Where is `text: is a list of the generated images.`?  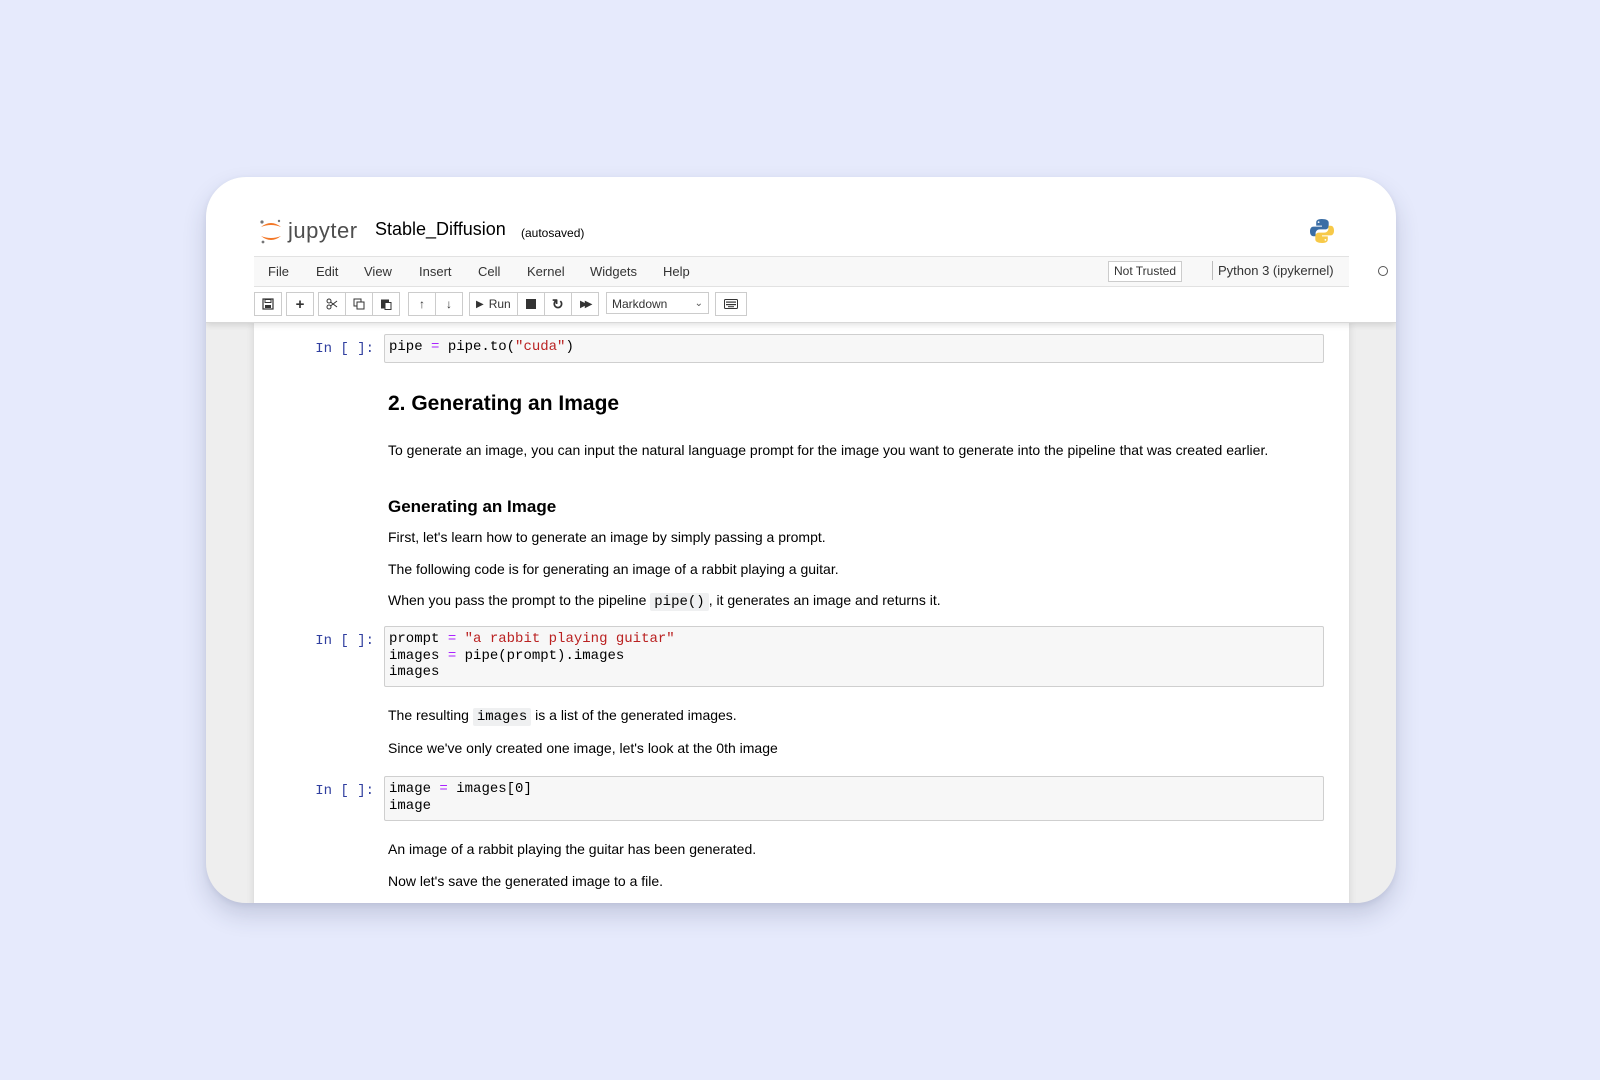
text: is a list of the generated images. is located at coordinates (634, 715).